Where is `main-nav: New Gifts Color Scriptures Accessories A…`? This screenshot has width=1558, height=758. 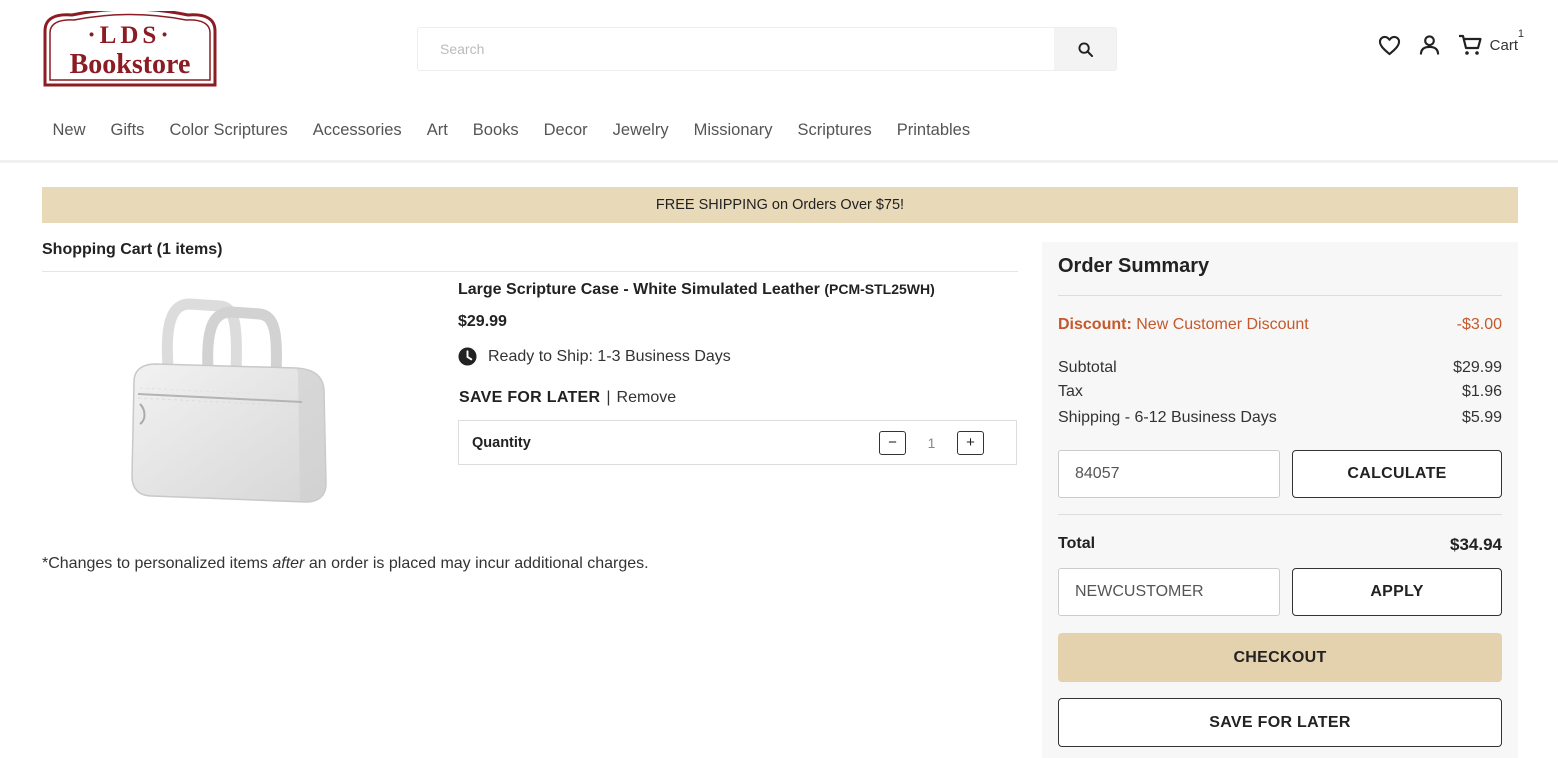 main-nav: New Gifts Color Scriptures Accessories A… is located at coordinates (511, 130).